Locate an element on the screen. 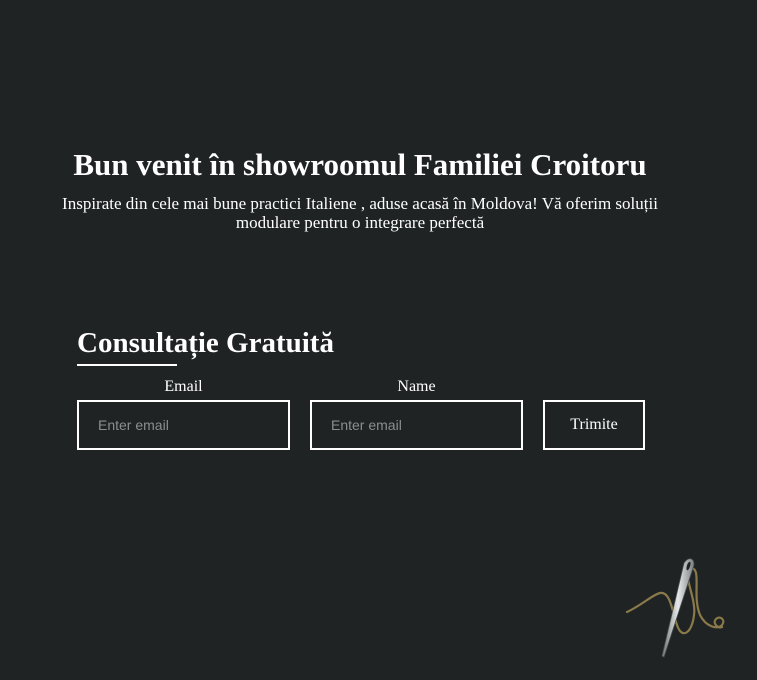 The image size is (757, 680). consultation-form: Email Name Trimite is located at coordinates (361, 414).